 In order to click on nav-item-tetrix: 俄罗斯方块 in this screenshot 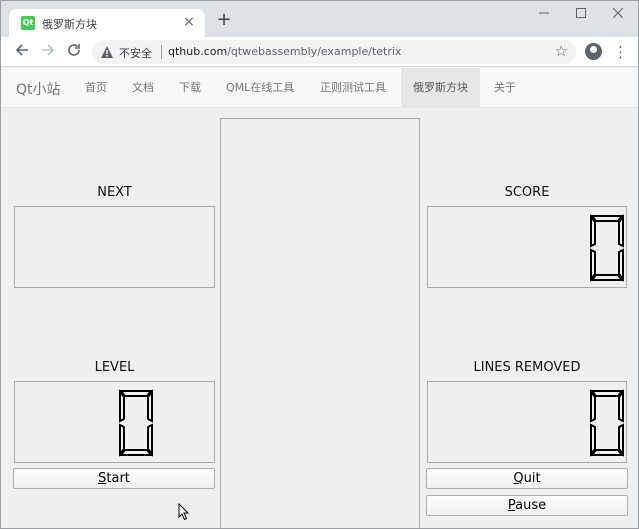, I will do `click(440, 88)`.